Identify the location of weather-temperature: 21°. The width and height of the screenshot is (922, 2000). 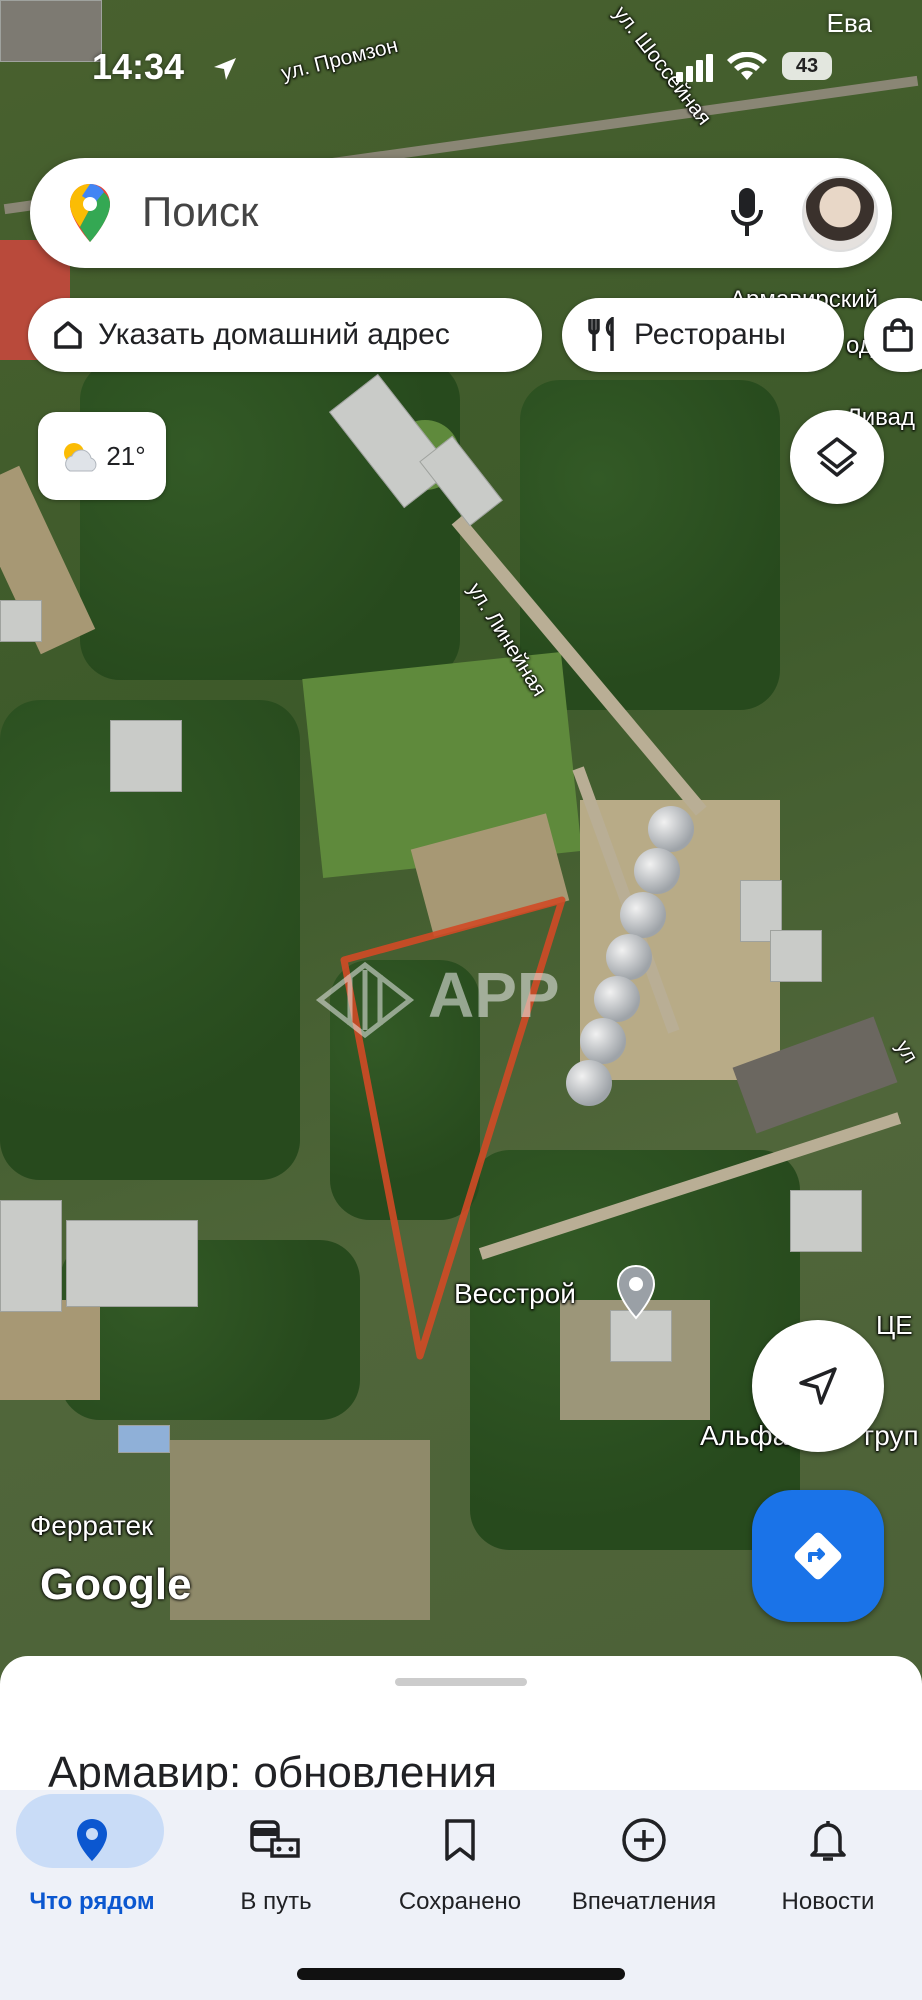
(126, 455).